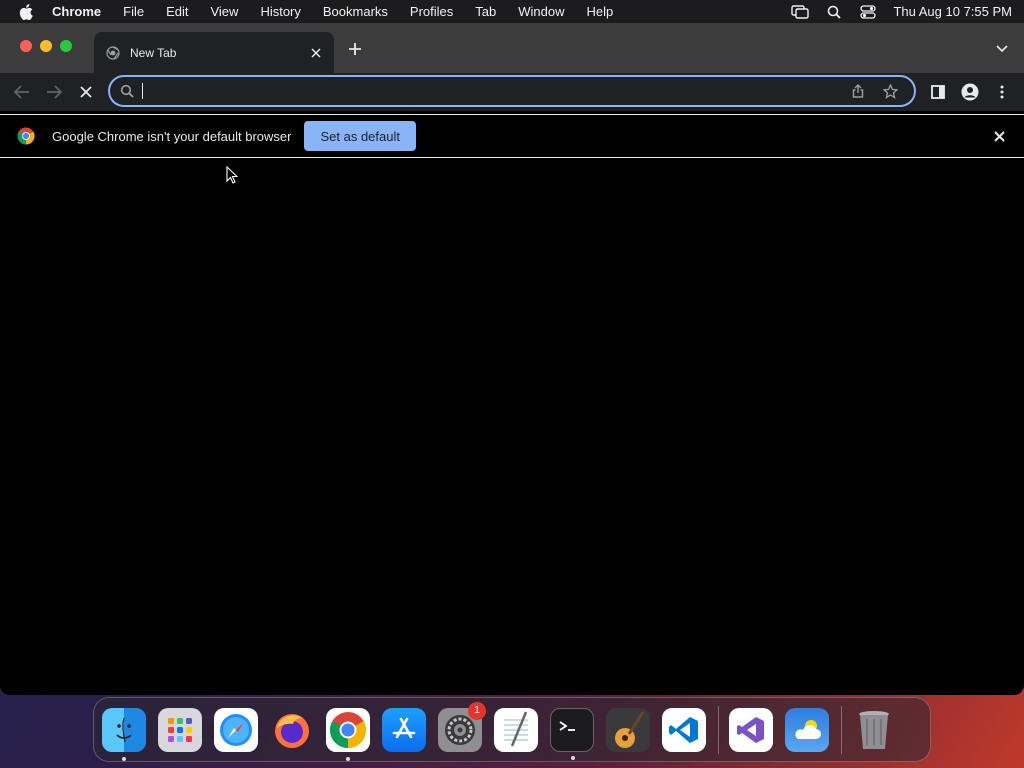 The height and width of the screenshot is (768, 1024). I want to click on apple-menu-icon, so click(26, 11).